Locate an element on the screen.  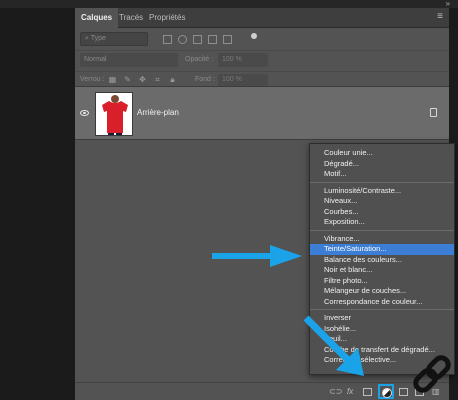
collapse-panels-icon: » is located at coordinates (448, 4).